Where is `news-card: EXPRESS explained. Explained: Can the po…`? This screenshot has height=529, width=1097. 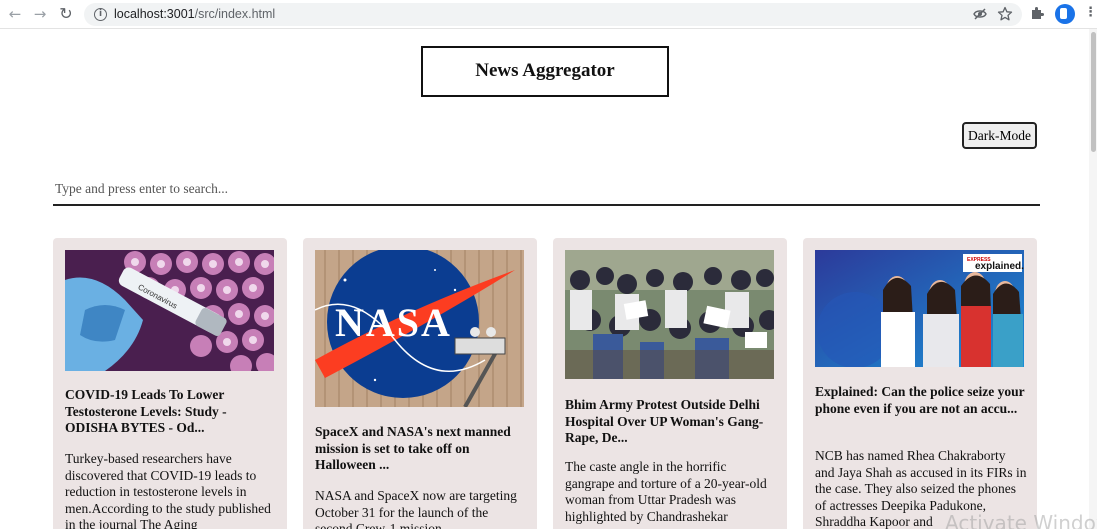 news-card: EXPRESS explained. Explained: Can the po… is located at coordinates (920, 383).